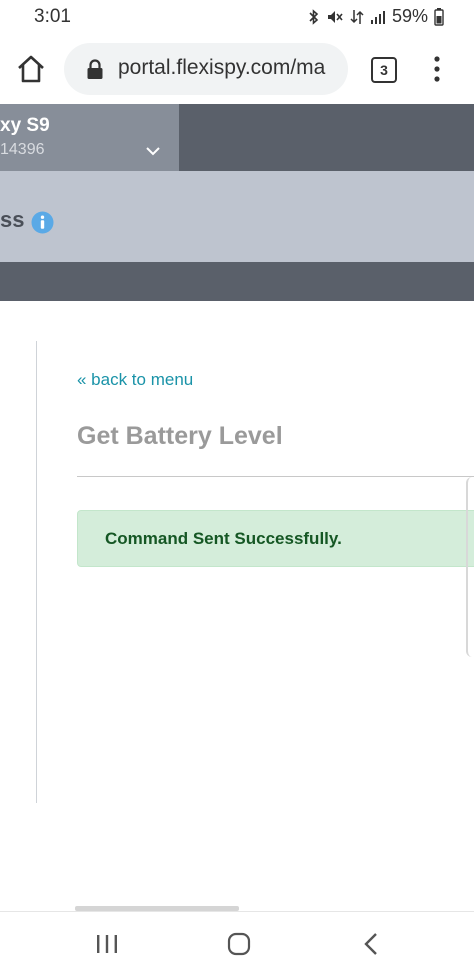 The width and height of the screenshot is (474, 974). I want to click on mute-icon, so click(335, 16).